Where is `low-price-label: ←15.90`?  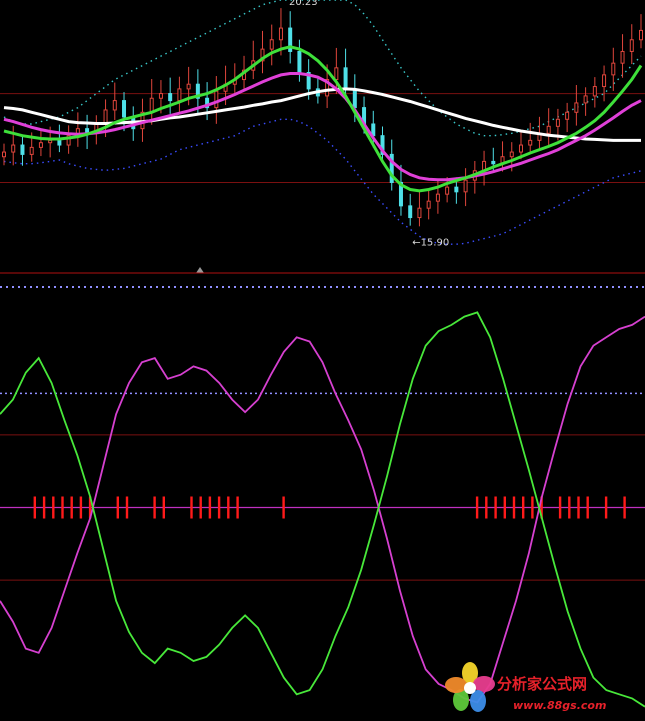
low-price-label: ←15.90 is located at coordinates (430, 243).